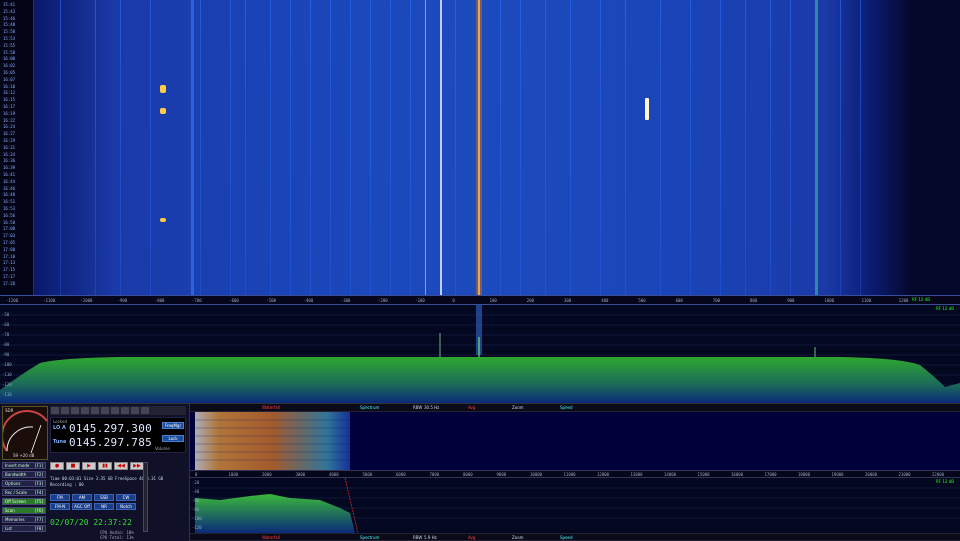 Image resolution: width=960 pixels, height=541 pixels. What do you see at coordinates (9, 270) in the screenshot?
I see `time-label: 17:15` at bounding box center [9, 270].